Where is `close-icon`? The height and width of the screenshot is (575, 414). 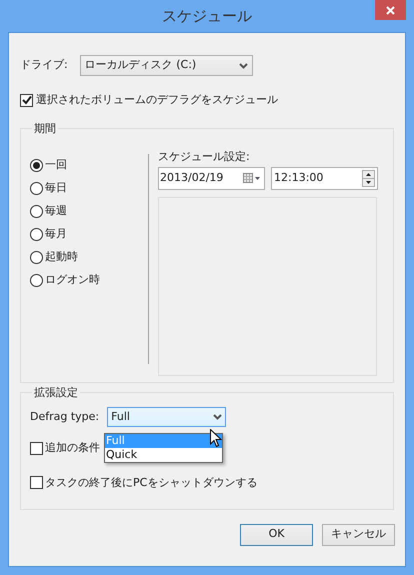
close-icon is located at coordinates (390, 10).